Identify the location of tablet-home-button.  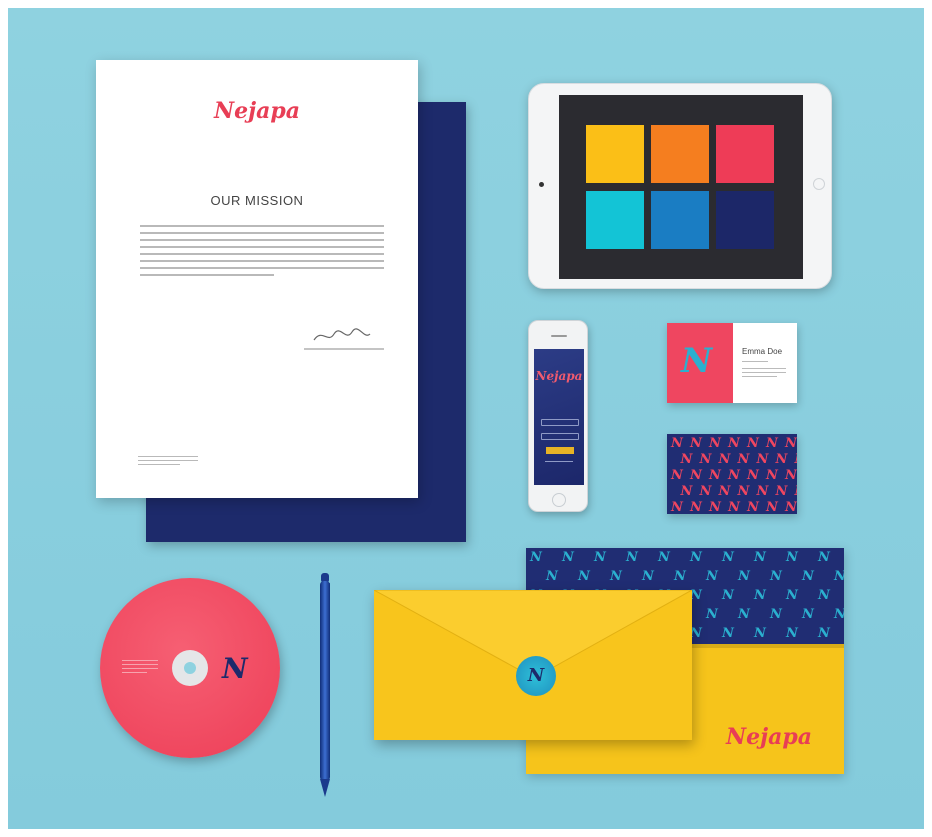
(819, 184).